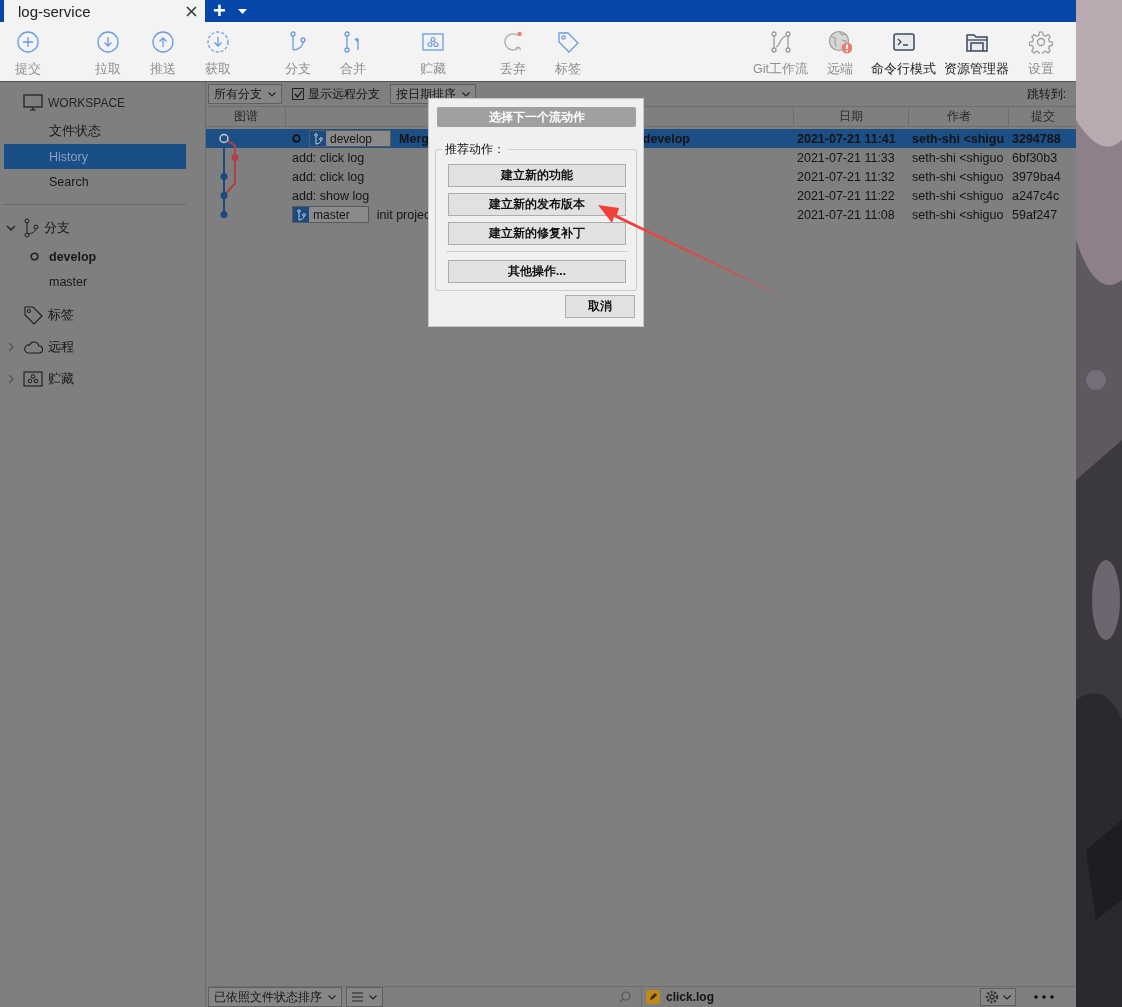 The image size is (1122, 1007). What do you see at coordinates (958, 138) in the screenshot?
I see `commit-author: seth-shi <shigu` at bounding box center [958, 138].